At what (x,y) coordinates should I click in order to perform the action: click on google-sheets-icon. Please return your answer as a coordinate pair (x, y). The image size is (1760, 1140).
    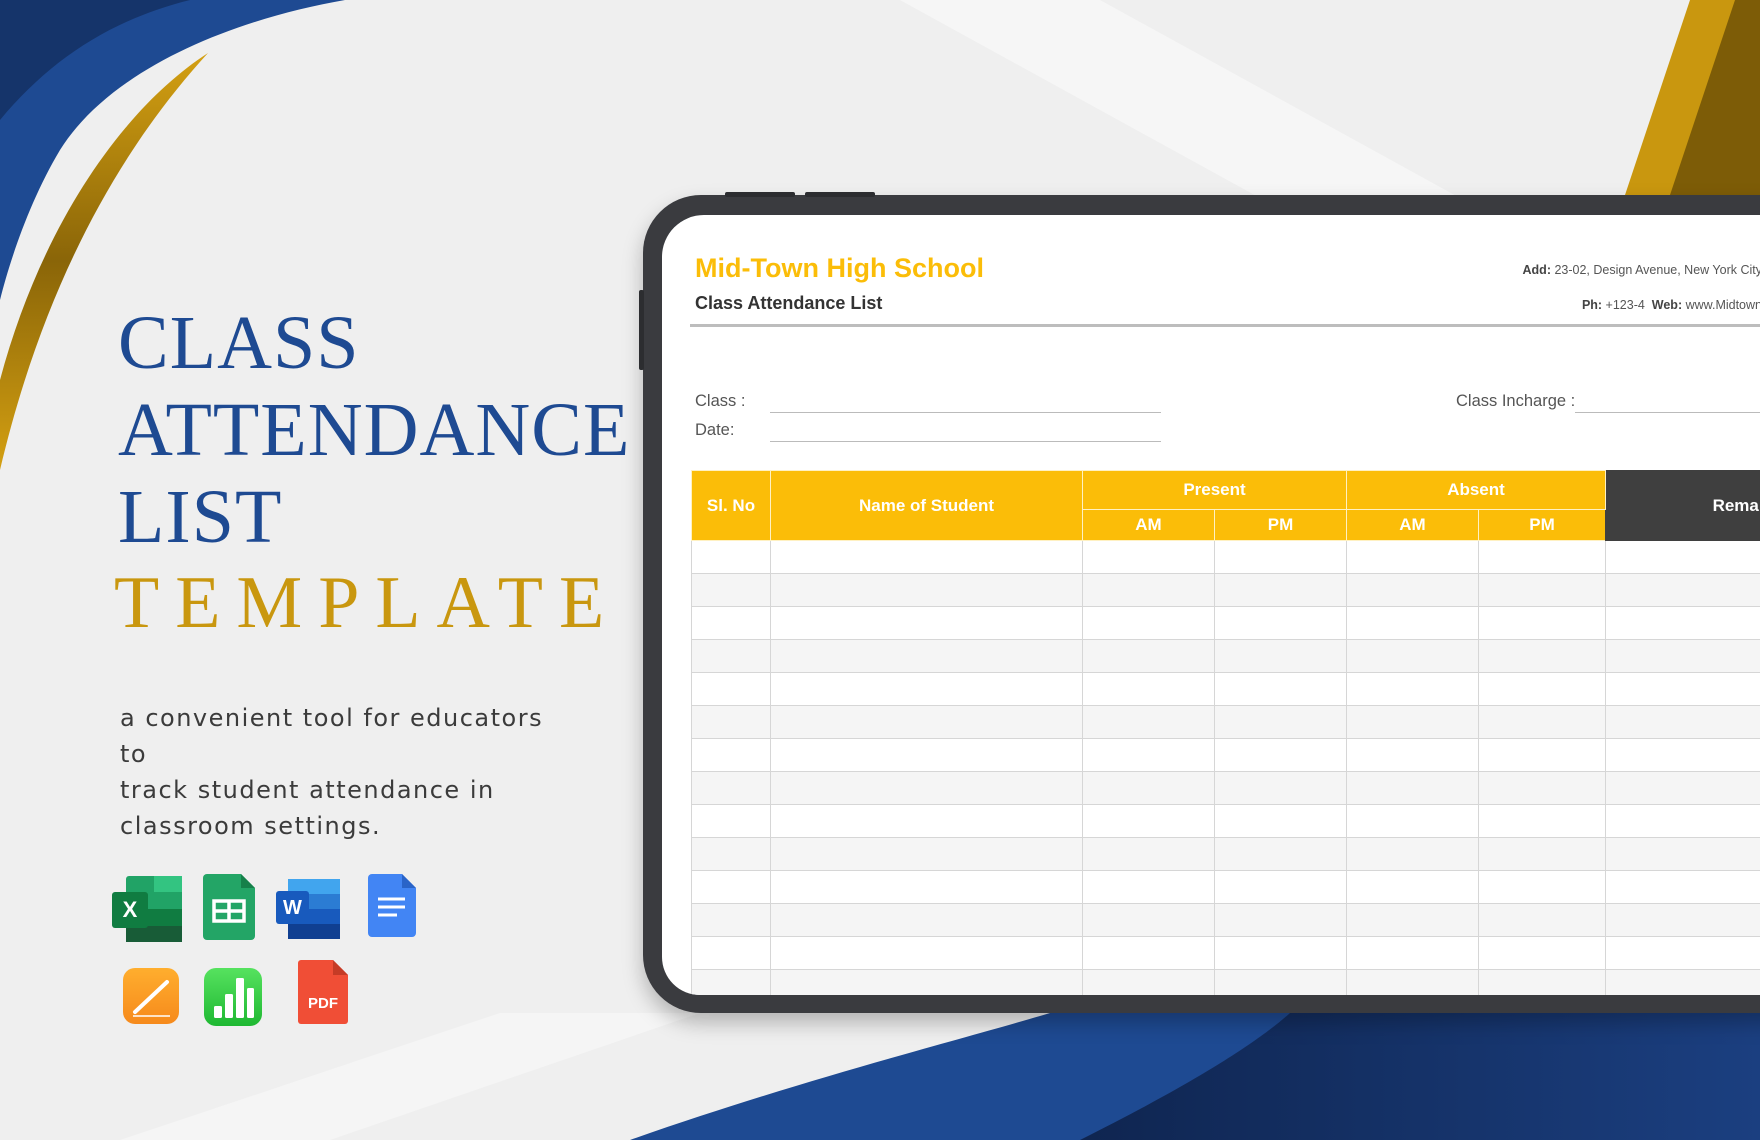
    Looking at the image, I should click on (229, 907).